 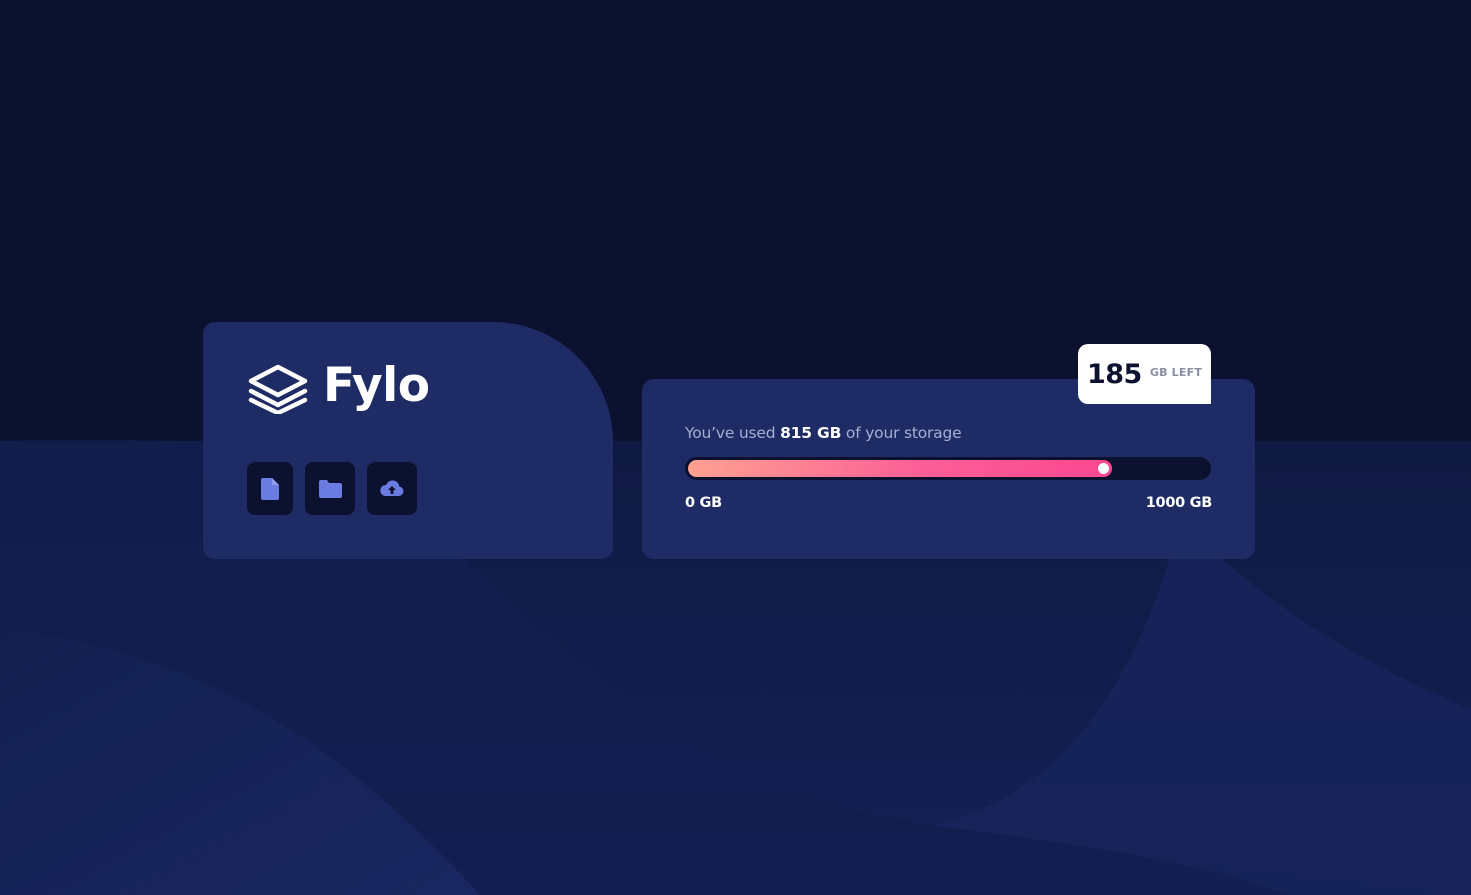 What do you see at coordinates (811, 433) in the screenshot?
I see `used-amount: 815 GB` at bounding box center [811, 433].